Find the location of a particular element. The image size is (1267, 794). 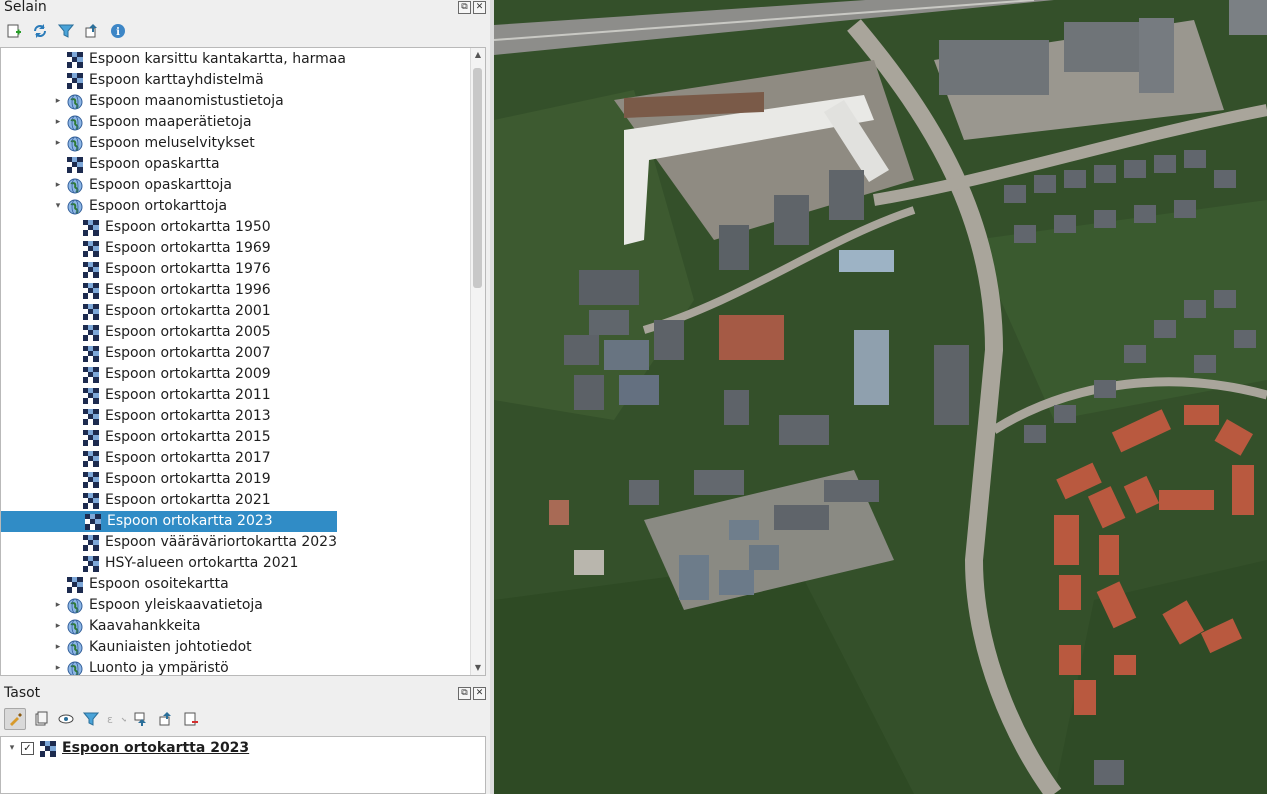

manage-visibility-button is located at coordinates (66, 719).